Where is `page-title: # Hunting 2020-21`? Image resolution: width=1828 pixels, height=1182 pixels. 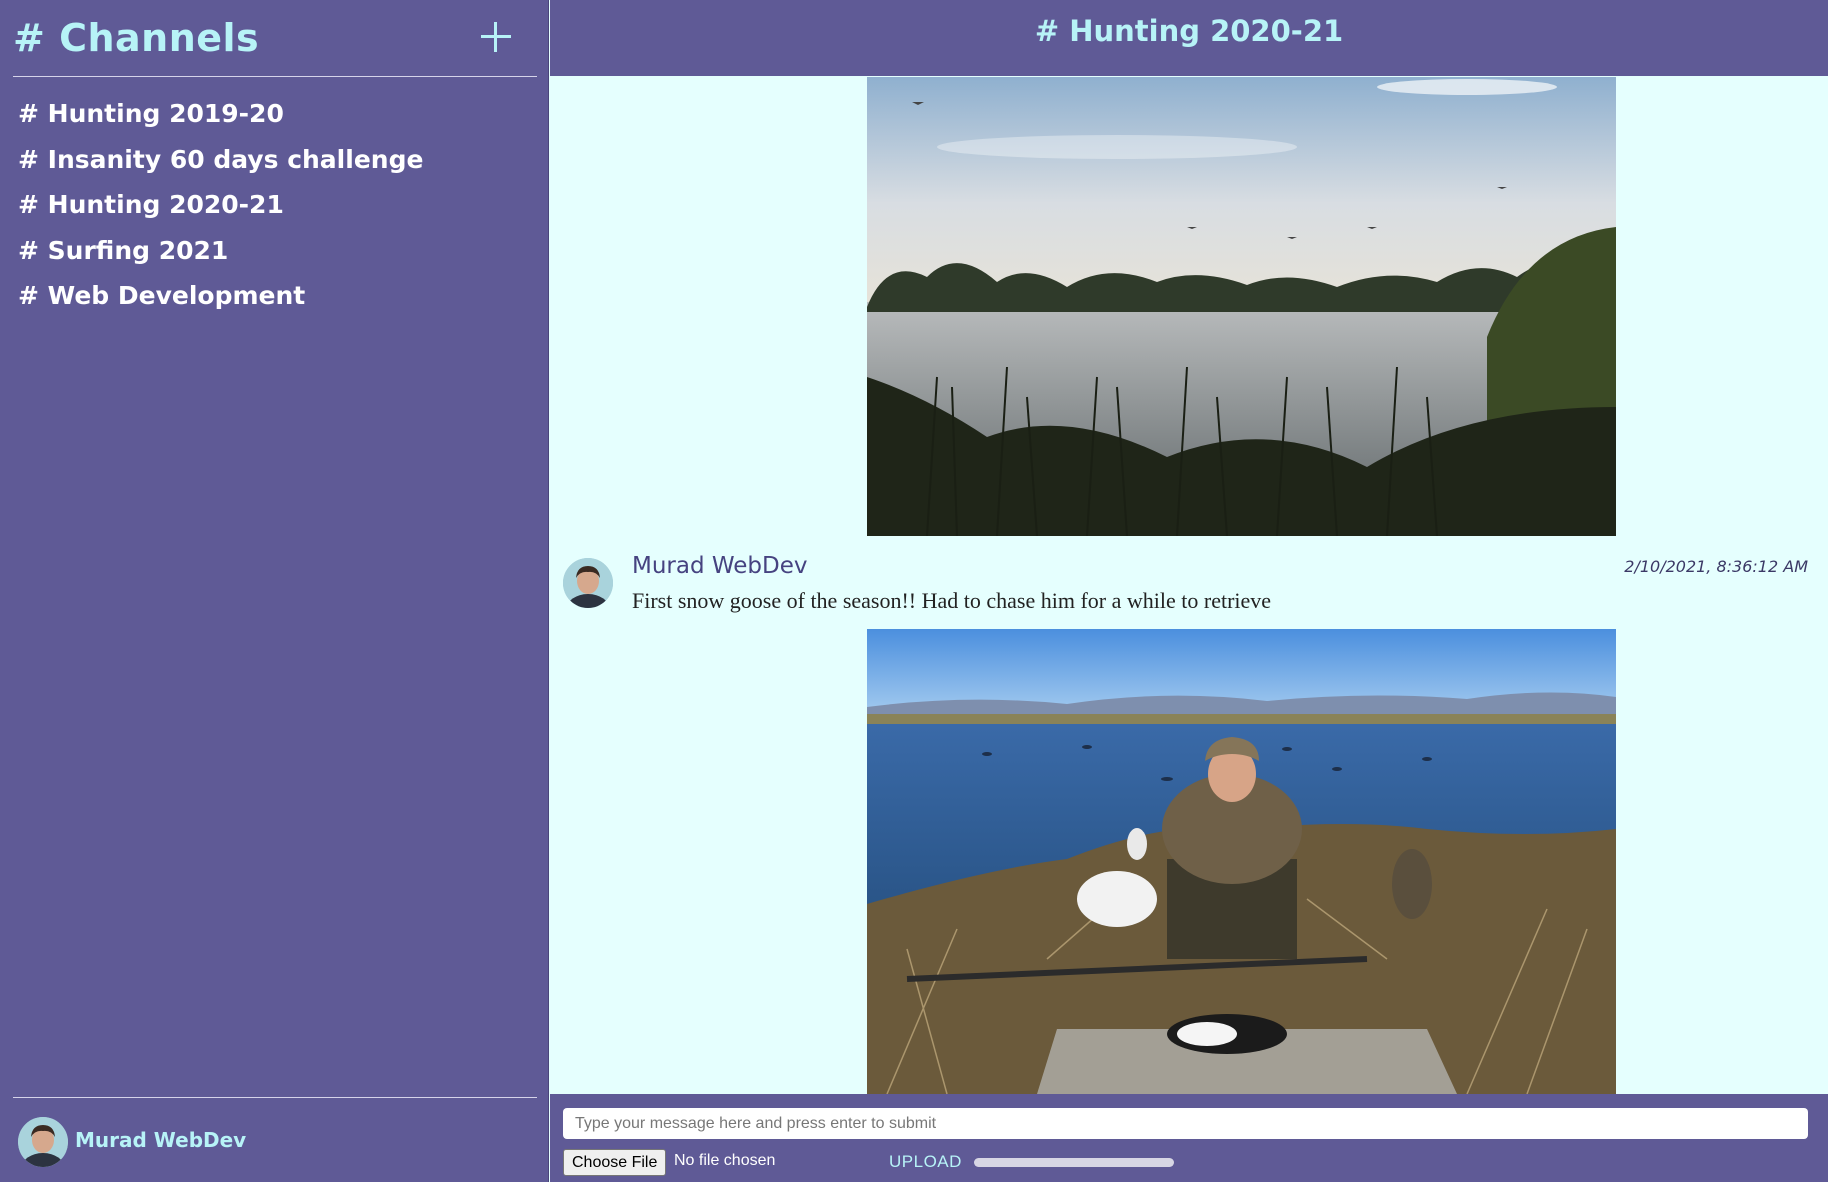
page-title: # Hunting 2020-21 is located at coordinates (1189, 31).